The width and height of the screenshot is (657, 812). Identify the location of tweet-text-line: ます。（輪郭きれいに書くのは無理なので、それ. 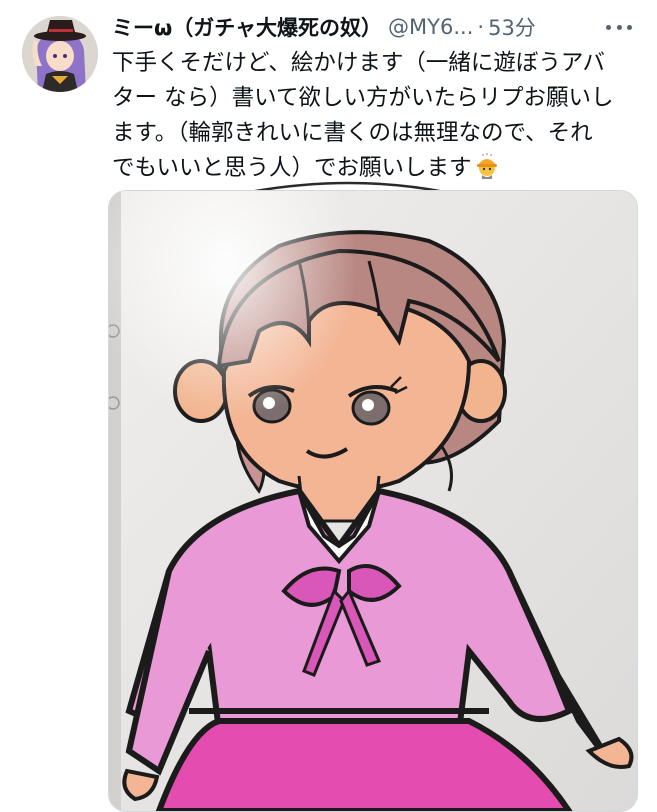
(352, 133).